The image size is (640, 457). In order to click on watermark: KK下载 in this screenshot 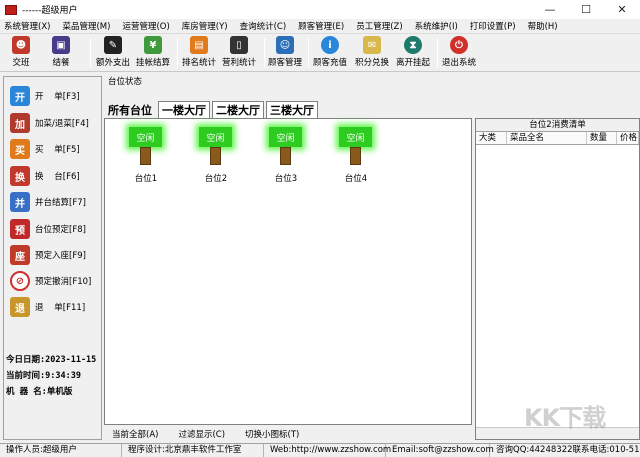, I will do `click(565, 418)`.